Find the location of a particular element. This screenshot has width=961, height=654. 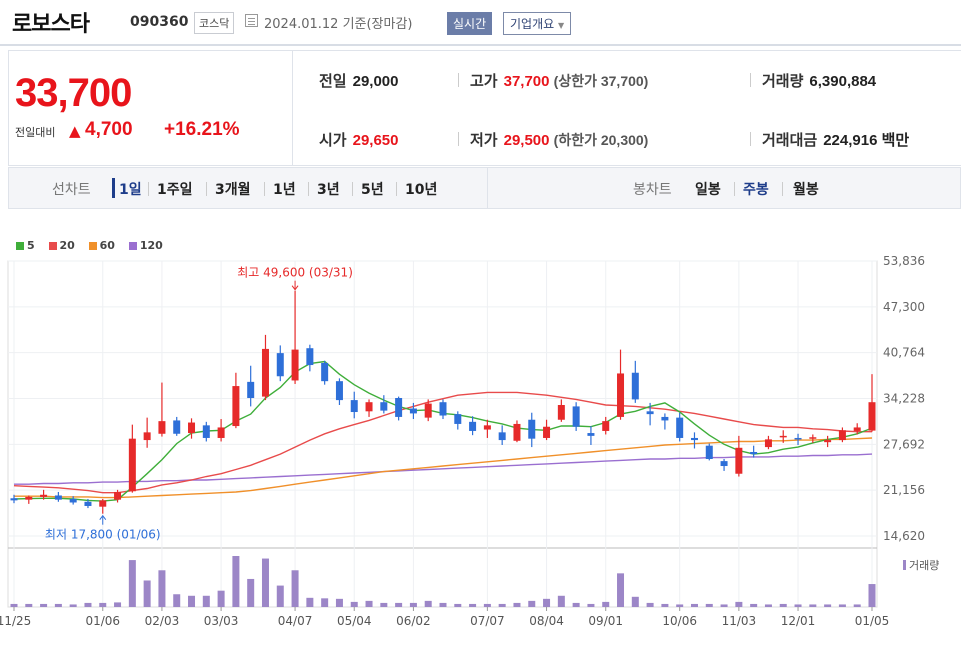

prev-close-value: 29,000 is located at coordinates (375, 81).